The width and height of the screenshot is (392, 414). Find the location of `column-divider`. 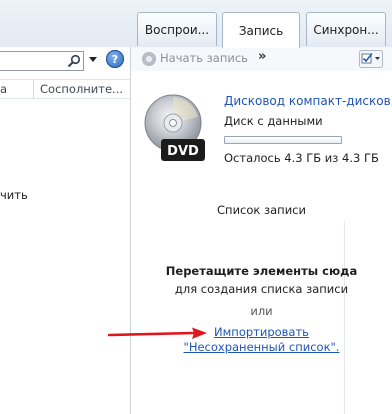

column-divider is located at coordinates (33, 89).